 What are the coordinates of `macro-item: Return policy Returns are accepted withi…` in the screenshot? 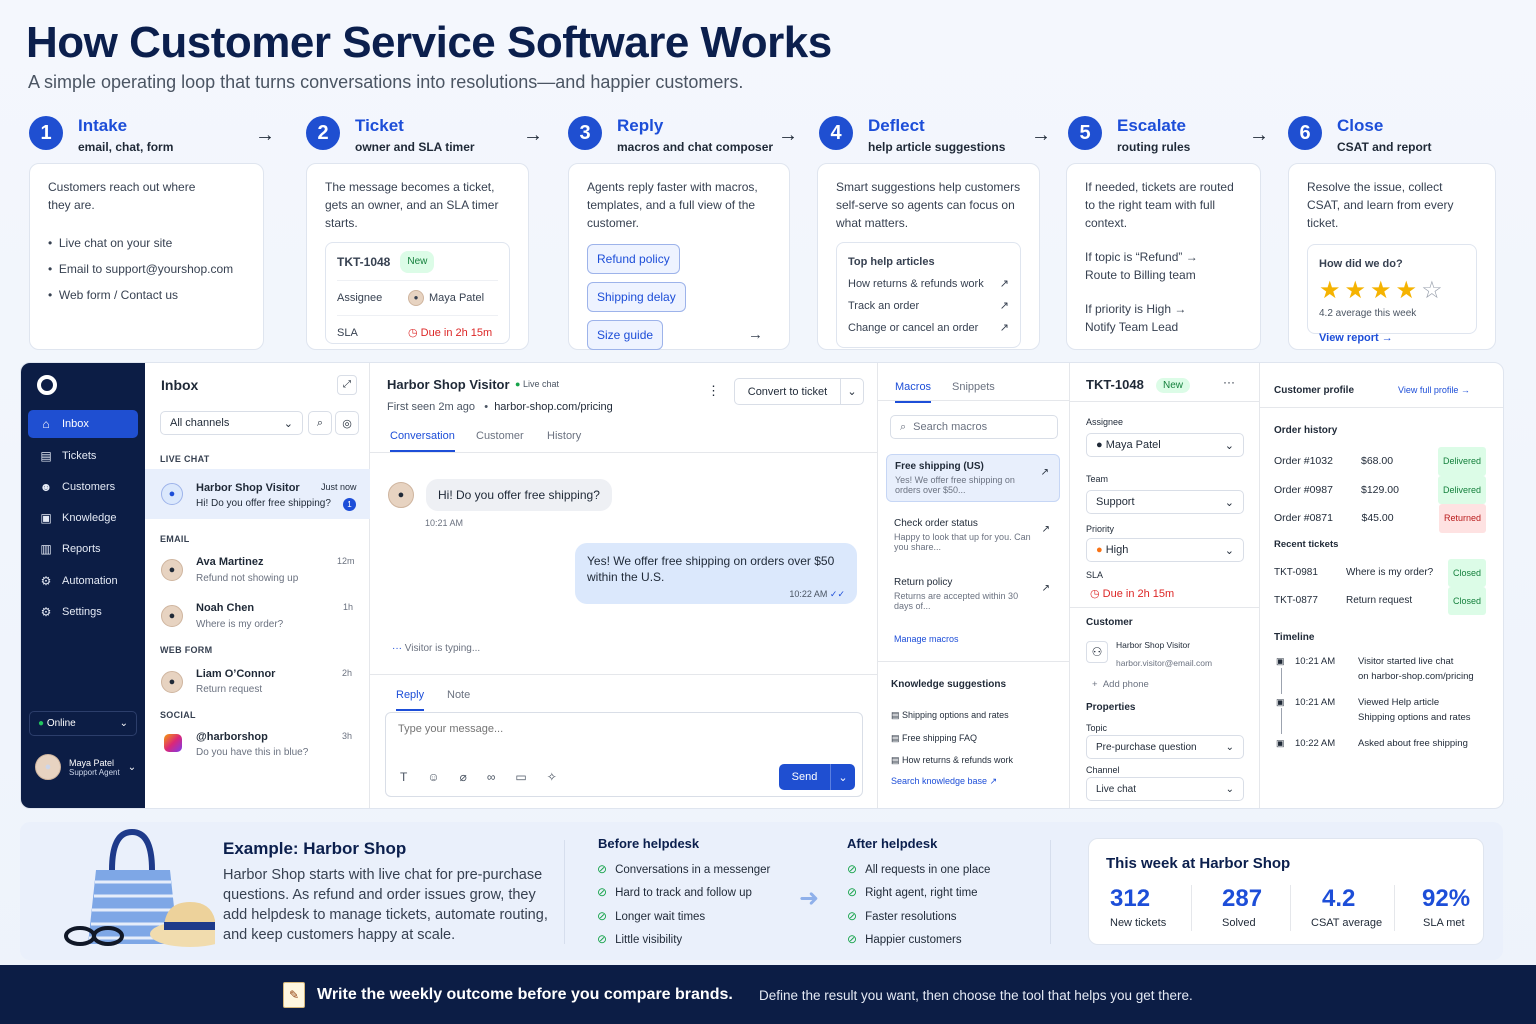 It's located at (973, 594).